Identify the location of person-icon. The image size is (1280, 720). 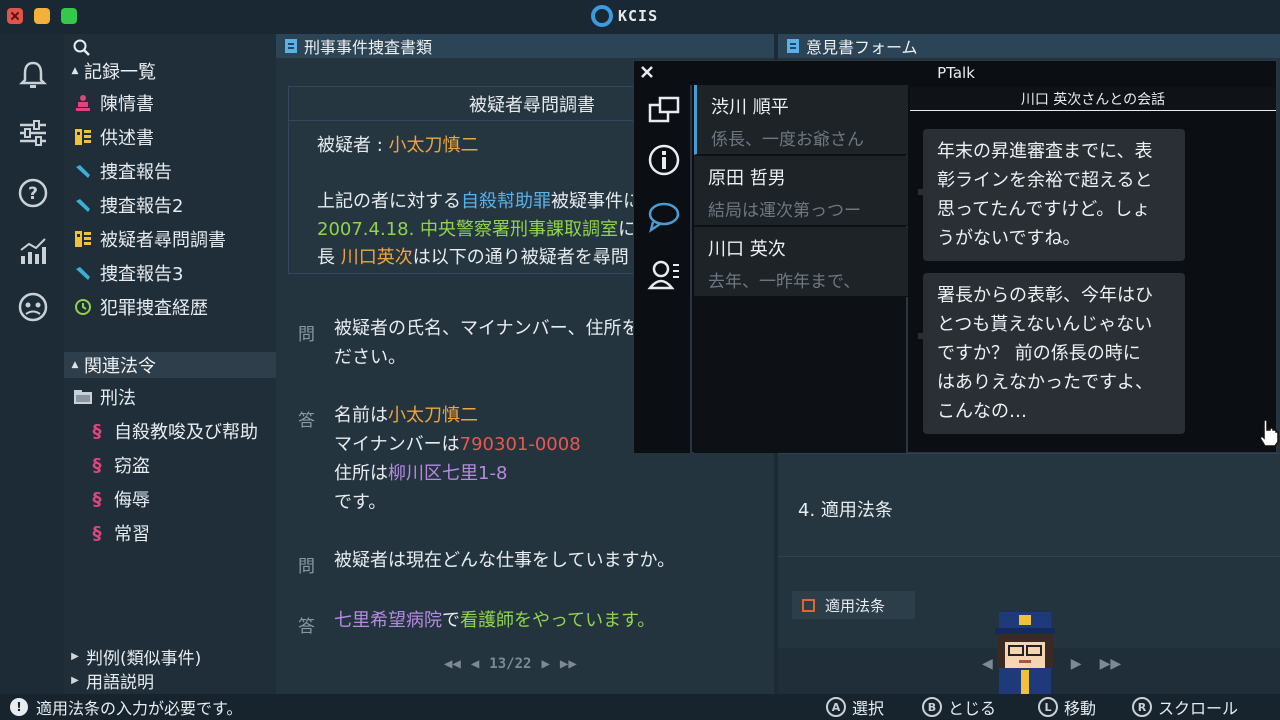
(83, 103).